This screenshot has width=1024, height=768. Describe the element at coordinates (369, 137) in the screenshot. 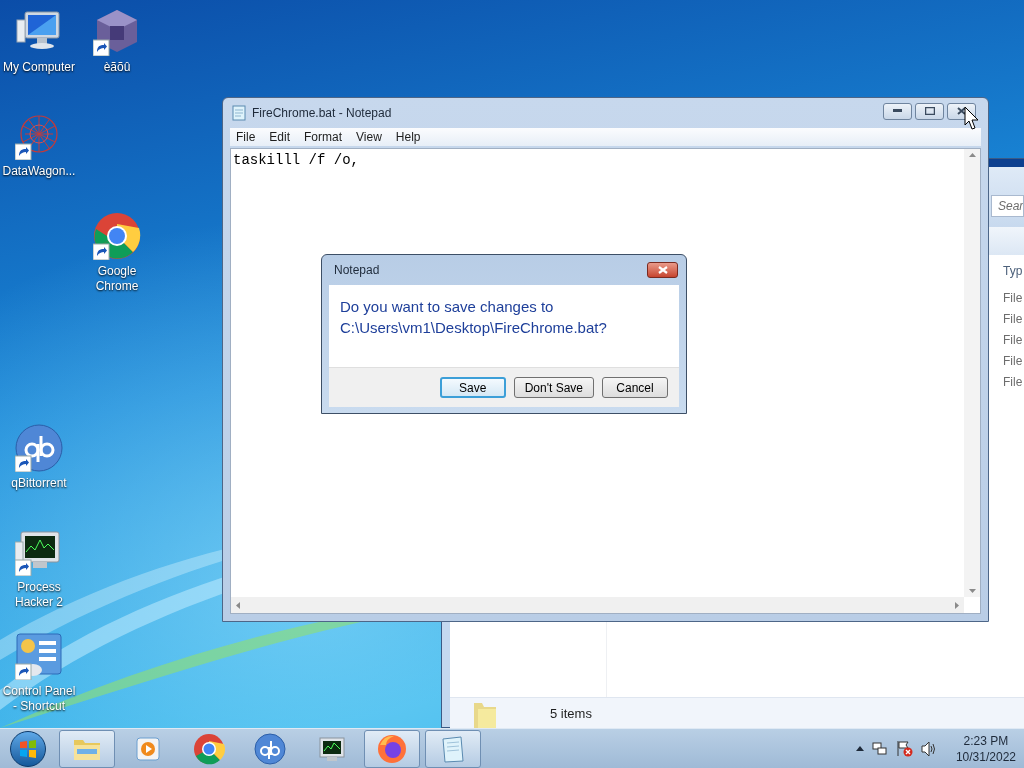

I see `menu-item: View` at that location.